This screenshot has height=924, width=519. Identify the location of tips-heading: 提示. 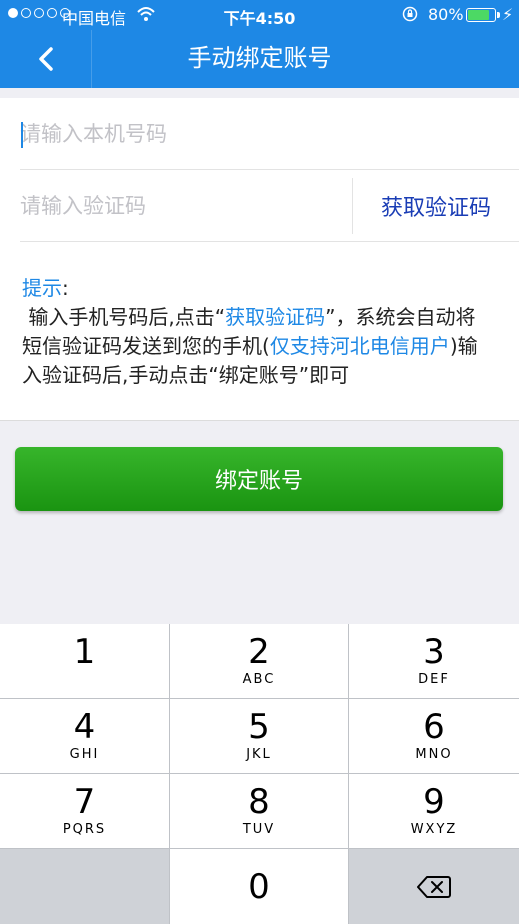
(42, 288).